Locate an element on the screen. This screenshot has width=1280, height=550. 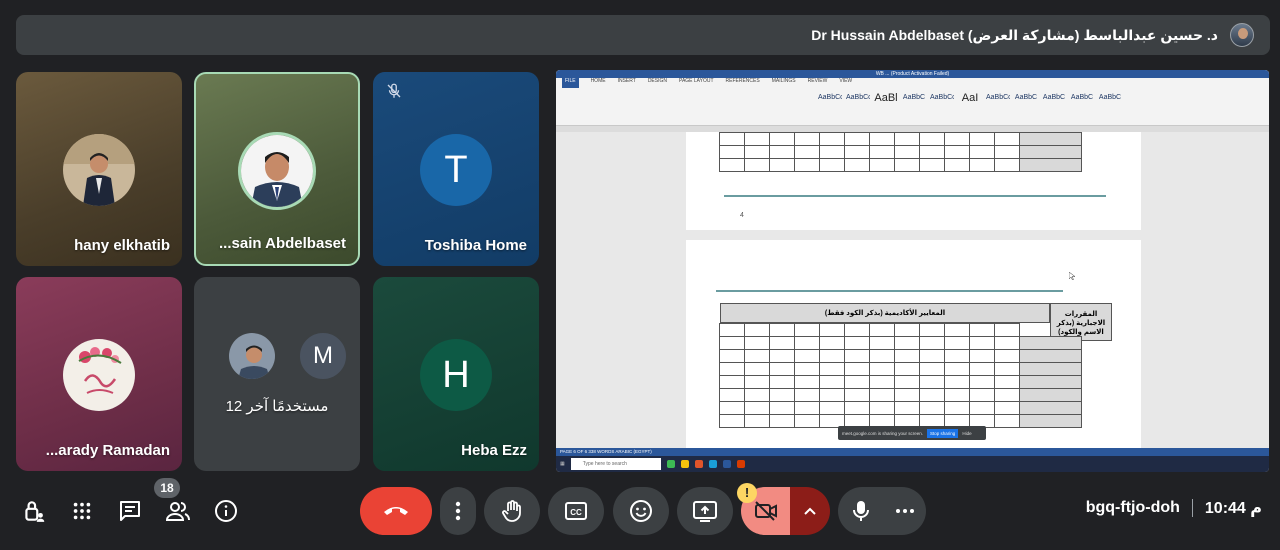
people-icon is located at coordinates (177, 511).